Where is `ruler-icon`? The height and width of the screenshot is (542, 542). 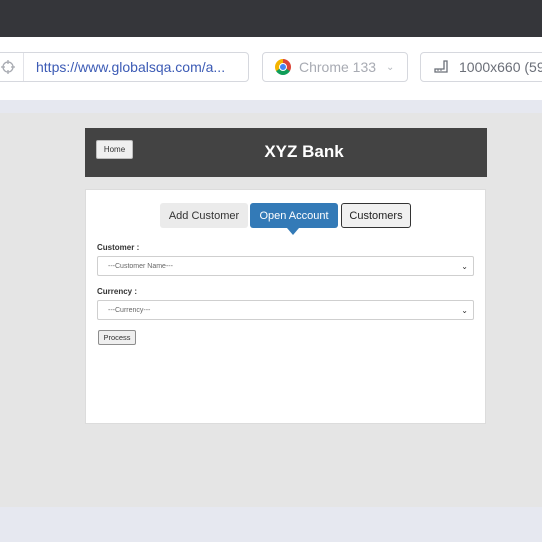 ruler-icon is located at coordinates (446, 67).